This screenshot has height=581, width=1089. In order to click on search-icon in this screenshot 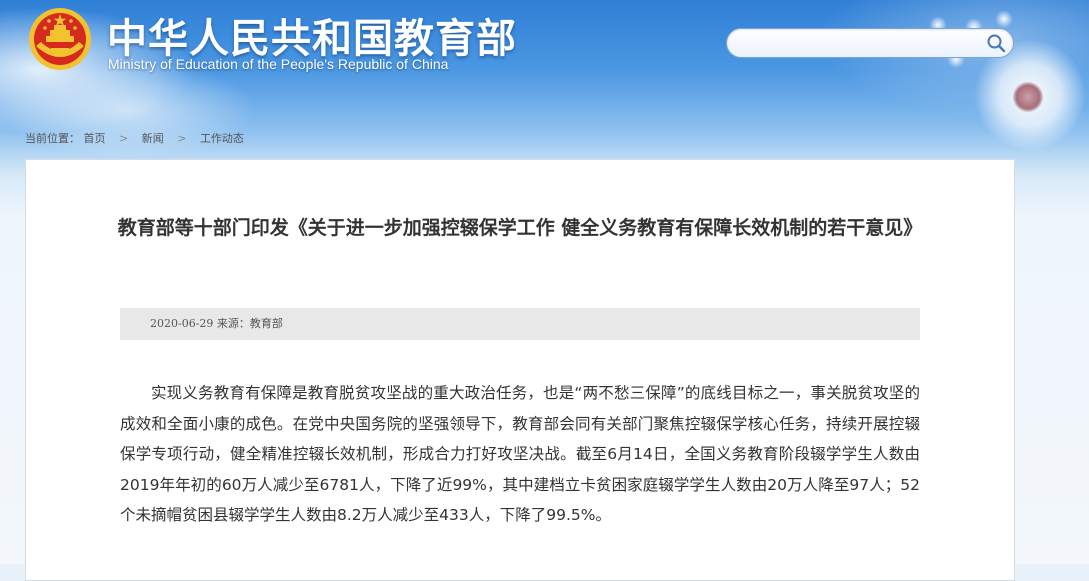, I will do `click(996, 43)`.